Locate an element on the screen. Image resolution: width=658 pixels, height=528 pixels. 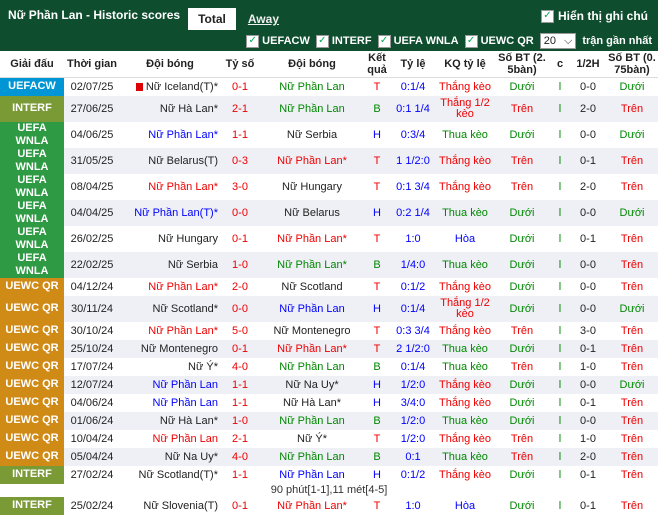
score: 0-0 is located at coordinates (240, 212).